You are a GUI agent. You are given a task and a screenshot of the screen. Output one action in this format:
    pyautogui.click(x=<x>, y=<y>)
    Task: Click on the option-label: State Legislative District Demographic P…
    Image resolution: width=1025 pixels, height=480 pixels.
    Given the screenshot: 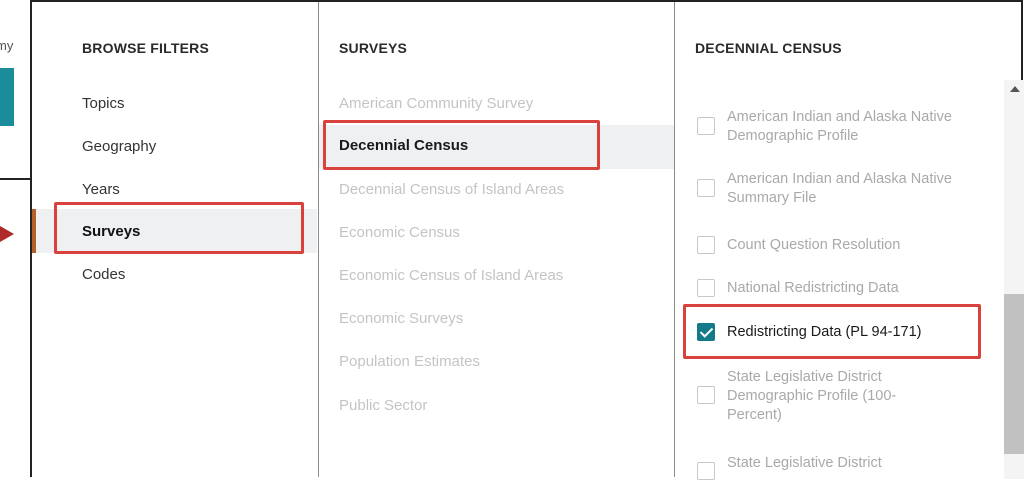 What is the action you would take?
    pyautogui.click(x=812, y=396)
    